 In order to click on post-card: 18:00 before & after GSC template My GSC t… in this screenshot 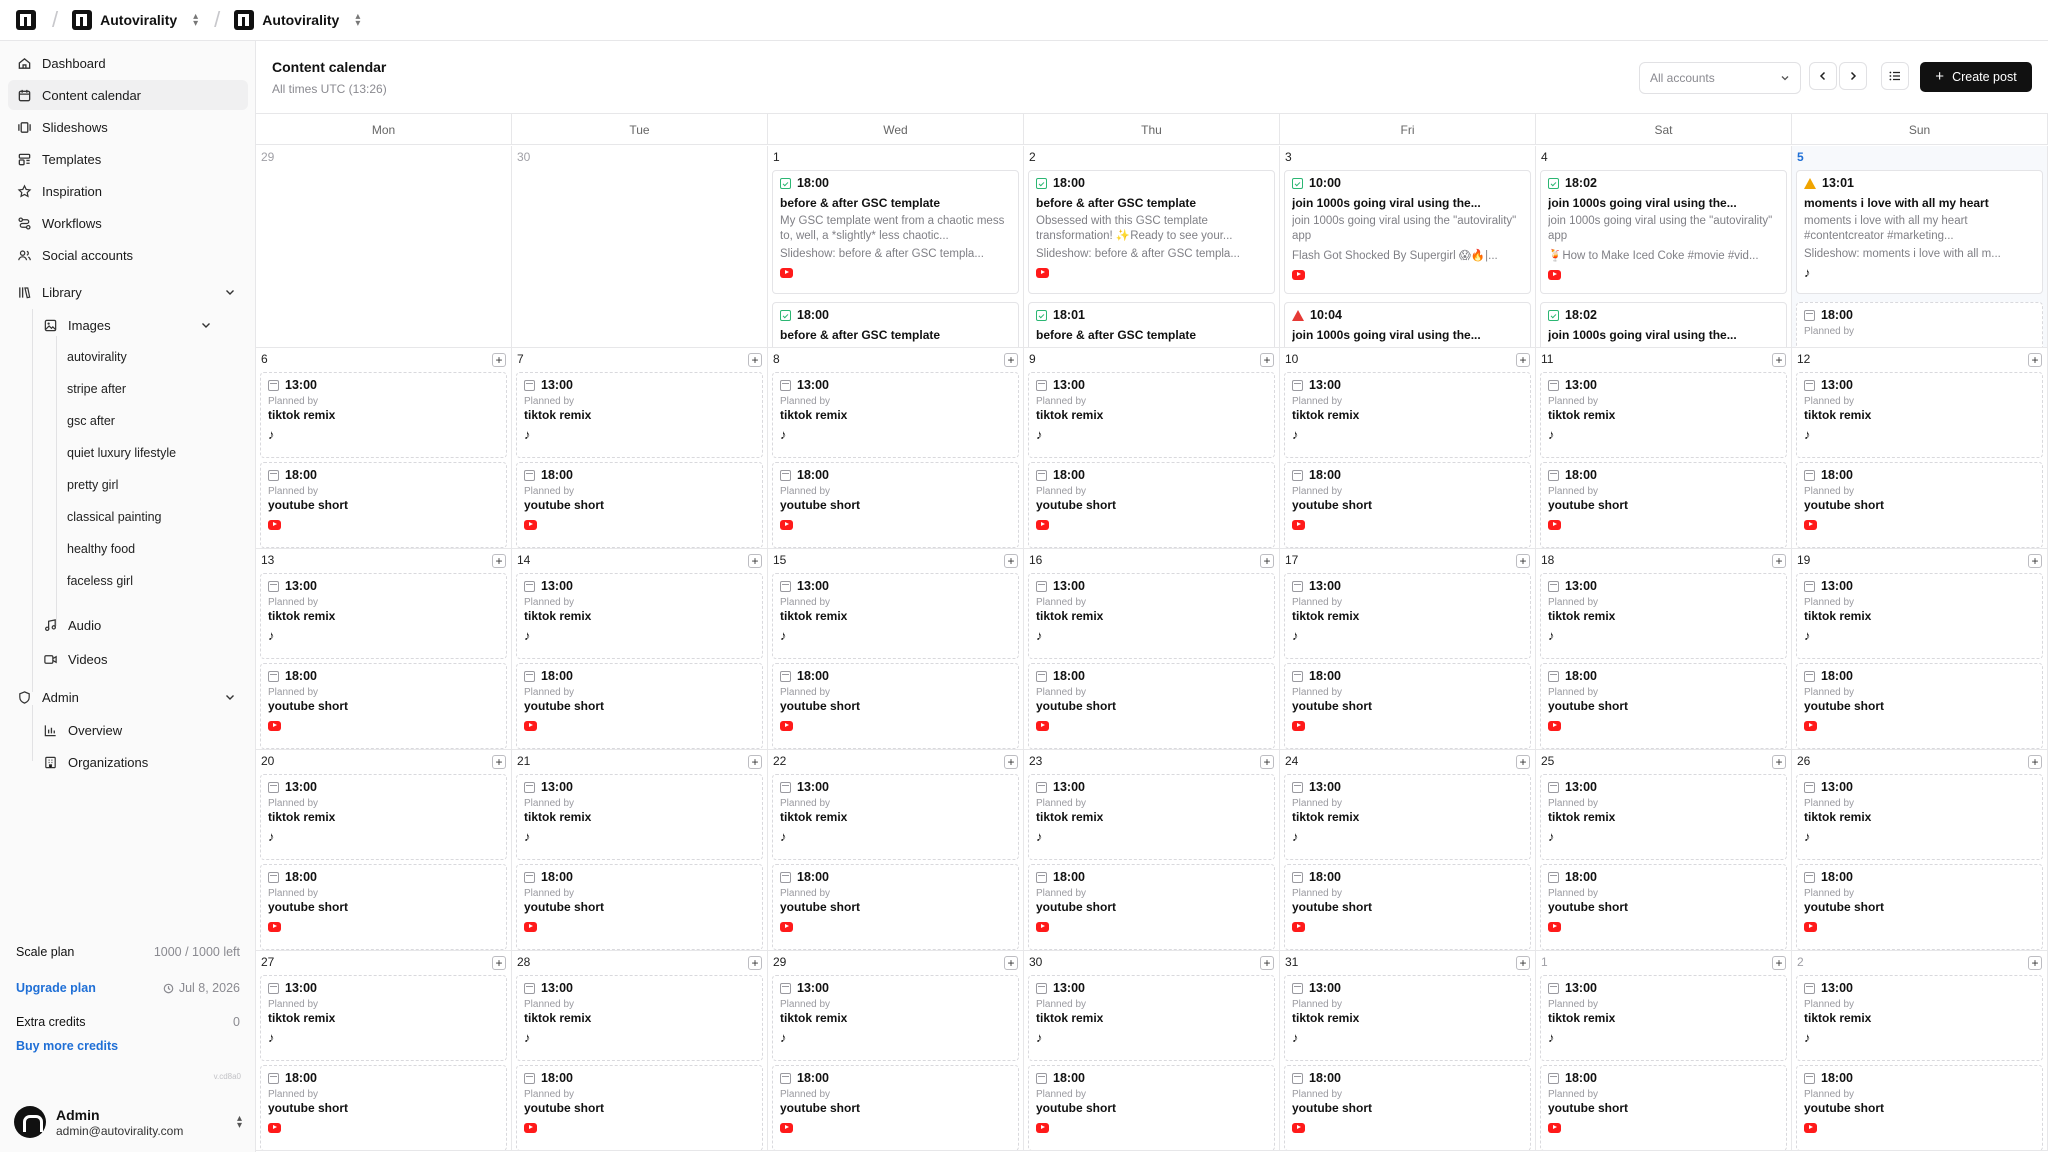, I will do `click(895, 232)`.